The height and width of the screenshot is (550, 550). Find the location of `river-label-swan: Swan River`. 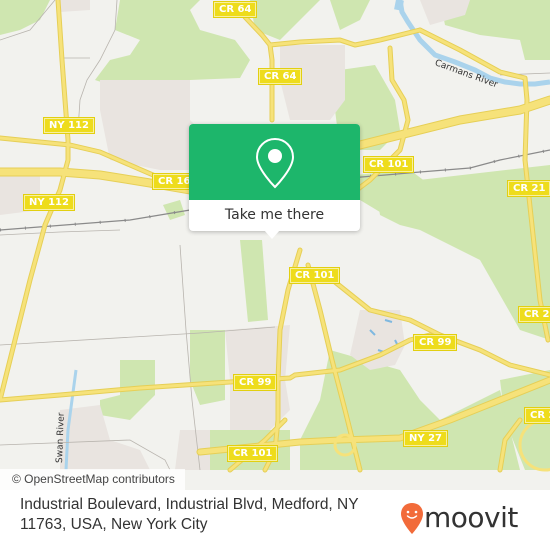

river-label-swan: Swan River is located at coordinates (61, 438).